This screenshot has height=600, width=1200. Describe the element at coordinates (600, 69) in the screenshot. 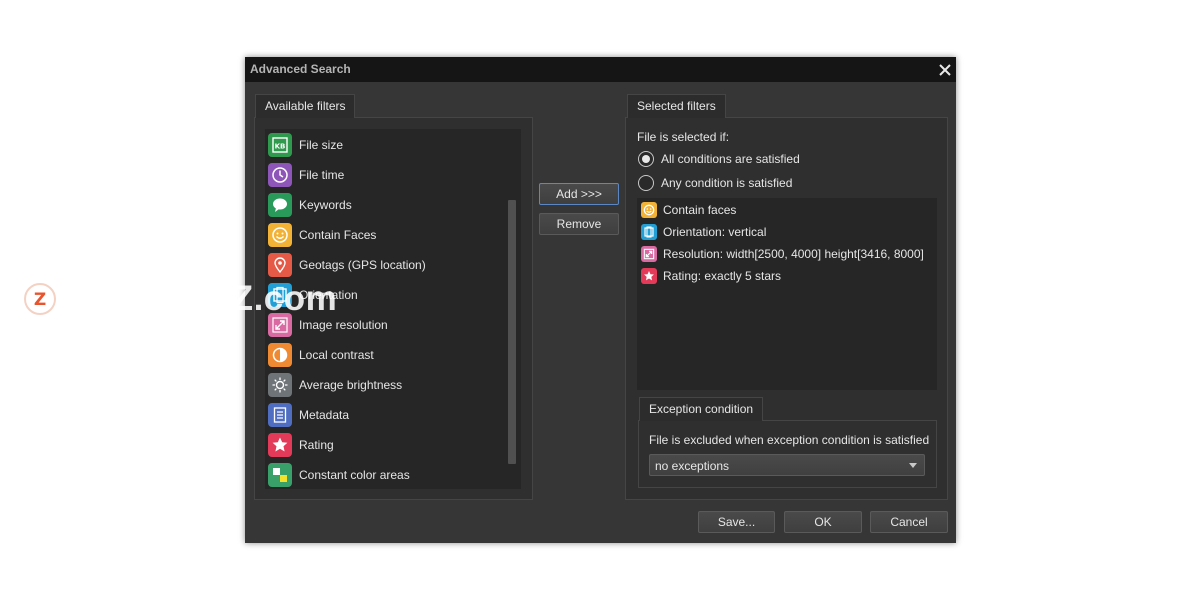

I see `title-bar: Advanced Search` at that location.